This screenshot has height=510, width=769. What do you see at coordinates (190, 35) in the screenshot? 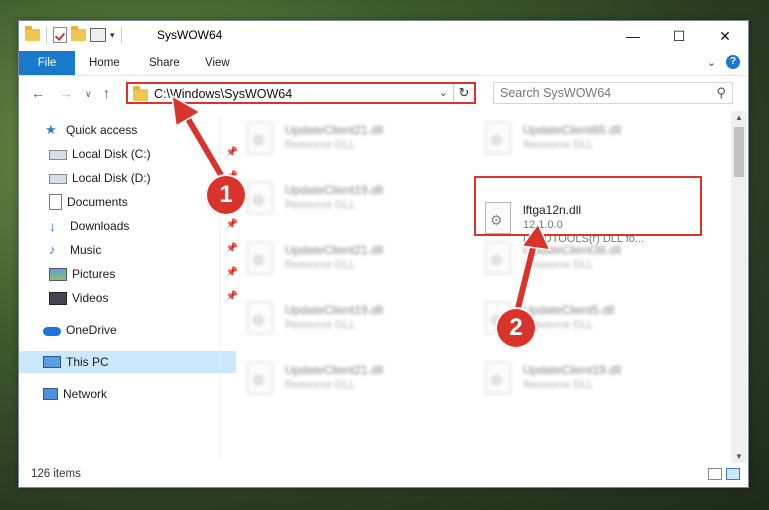
I see `window-title: SysWOW64` at bounding box center [190, 35].